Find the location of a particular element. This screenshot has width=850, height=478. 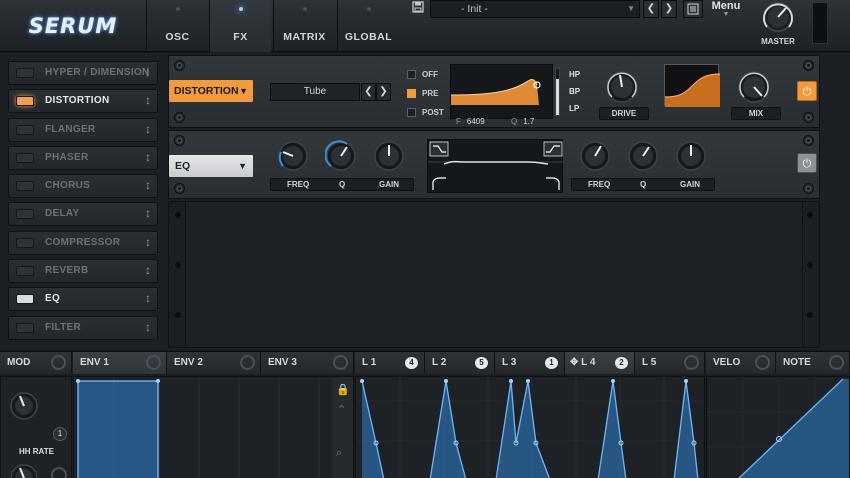

preset-name-display: - Init - ▼ is located at coordinates (535, 9).